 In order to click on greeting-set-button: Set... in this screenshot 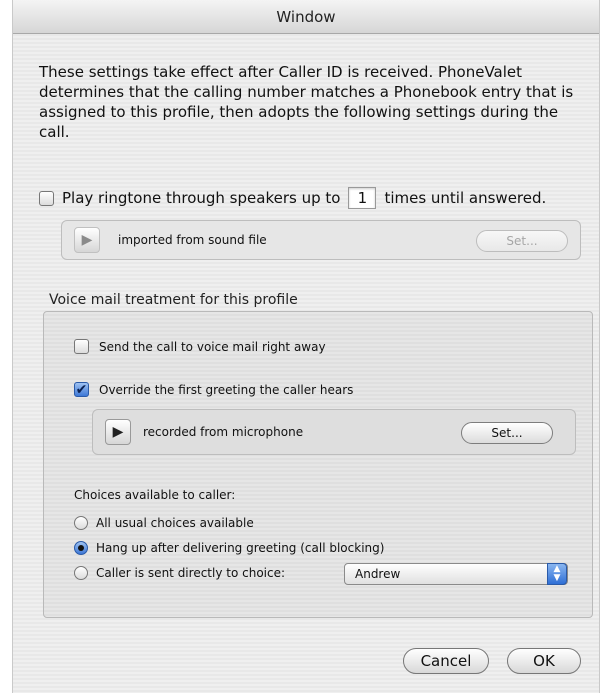, I will do `click(507, 433)`.